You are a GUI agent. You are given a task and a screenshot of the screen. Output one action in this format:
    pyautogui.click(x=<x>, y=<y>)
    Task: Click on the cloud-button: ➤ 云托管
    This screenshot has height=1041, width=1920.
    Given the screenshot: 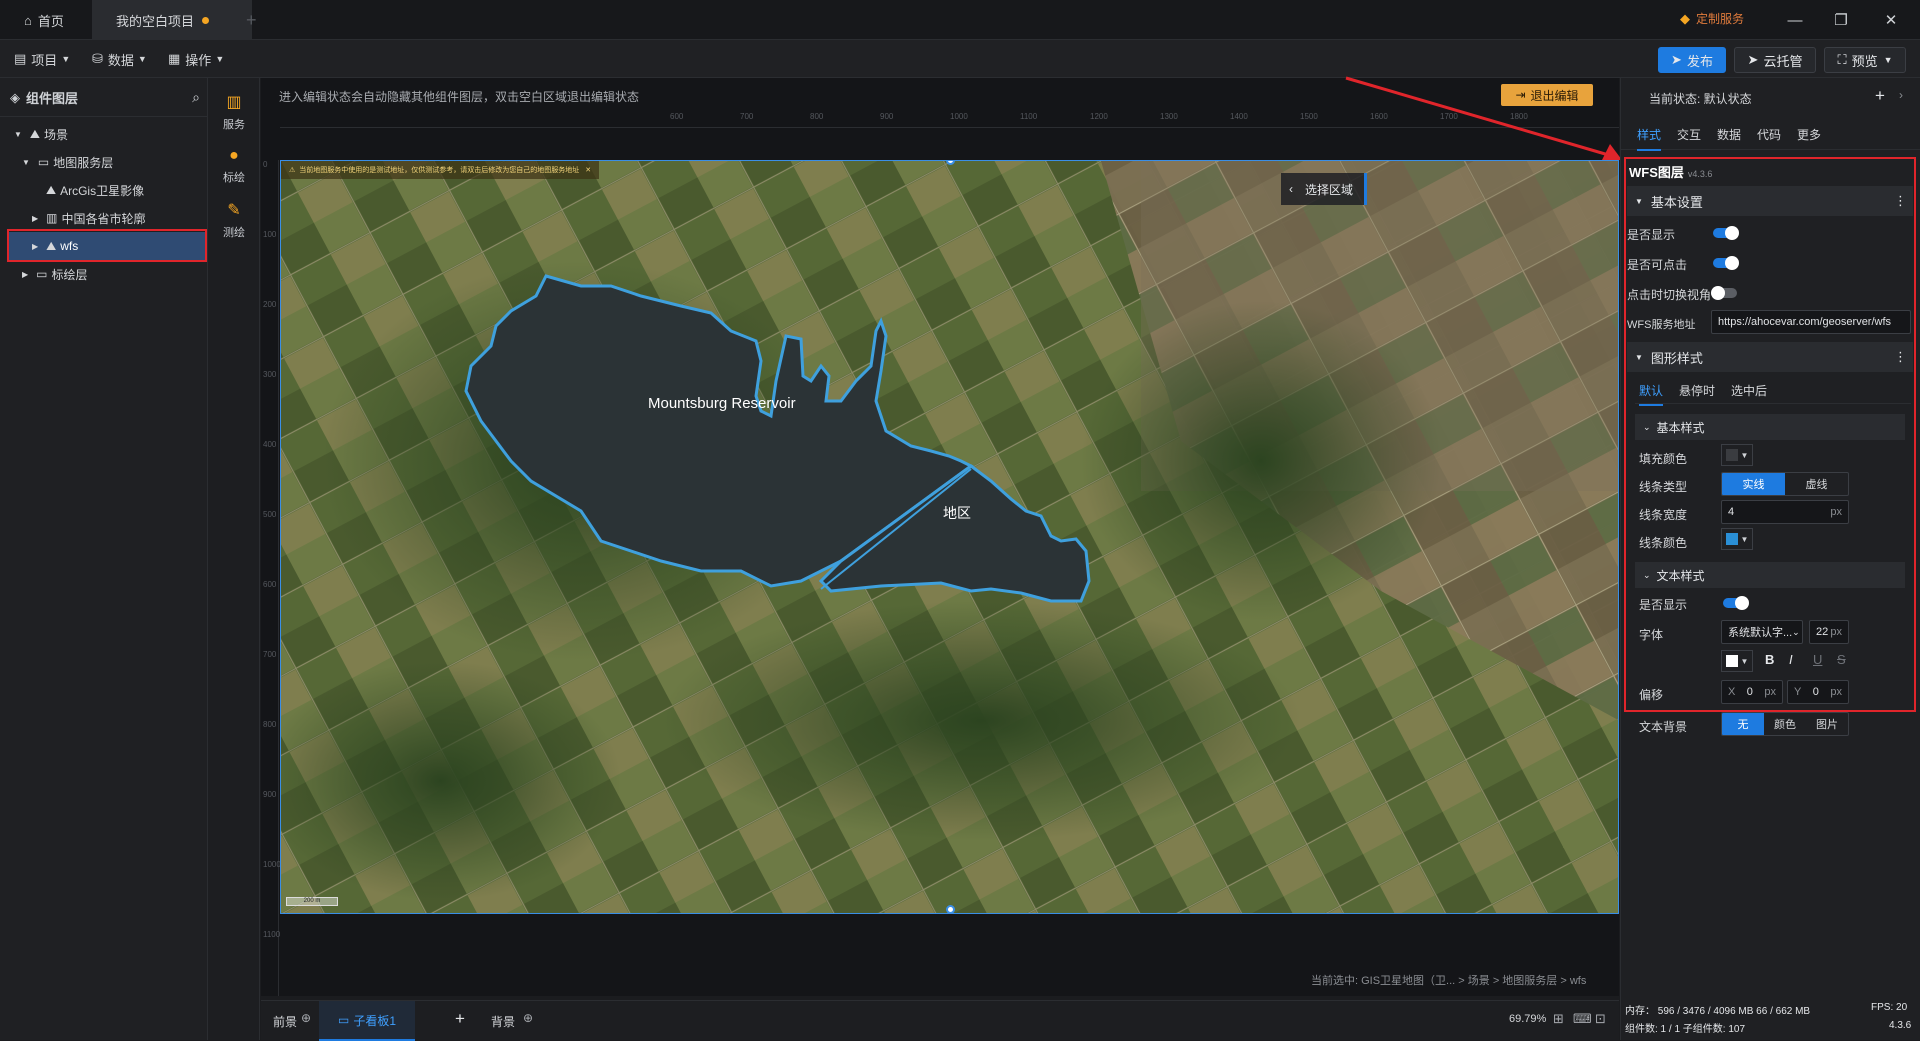 What is the action you would take?
    pyautogui.click(x=1775, y=60)
    